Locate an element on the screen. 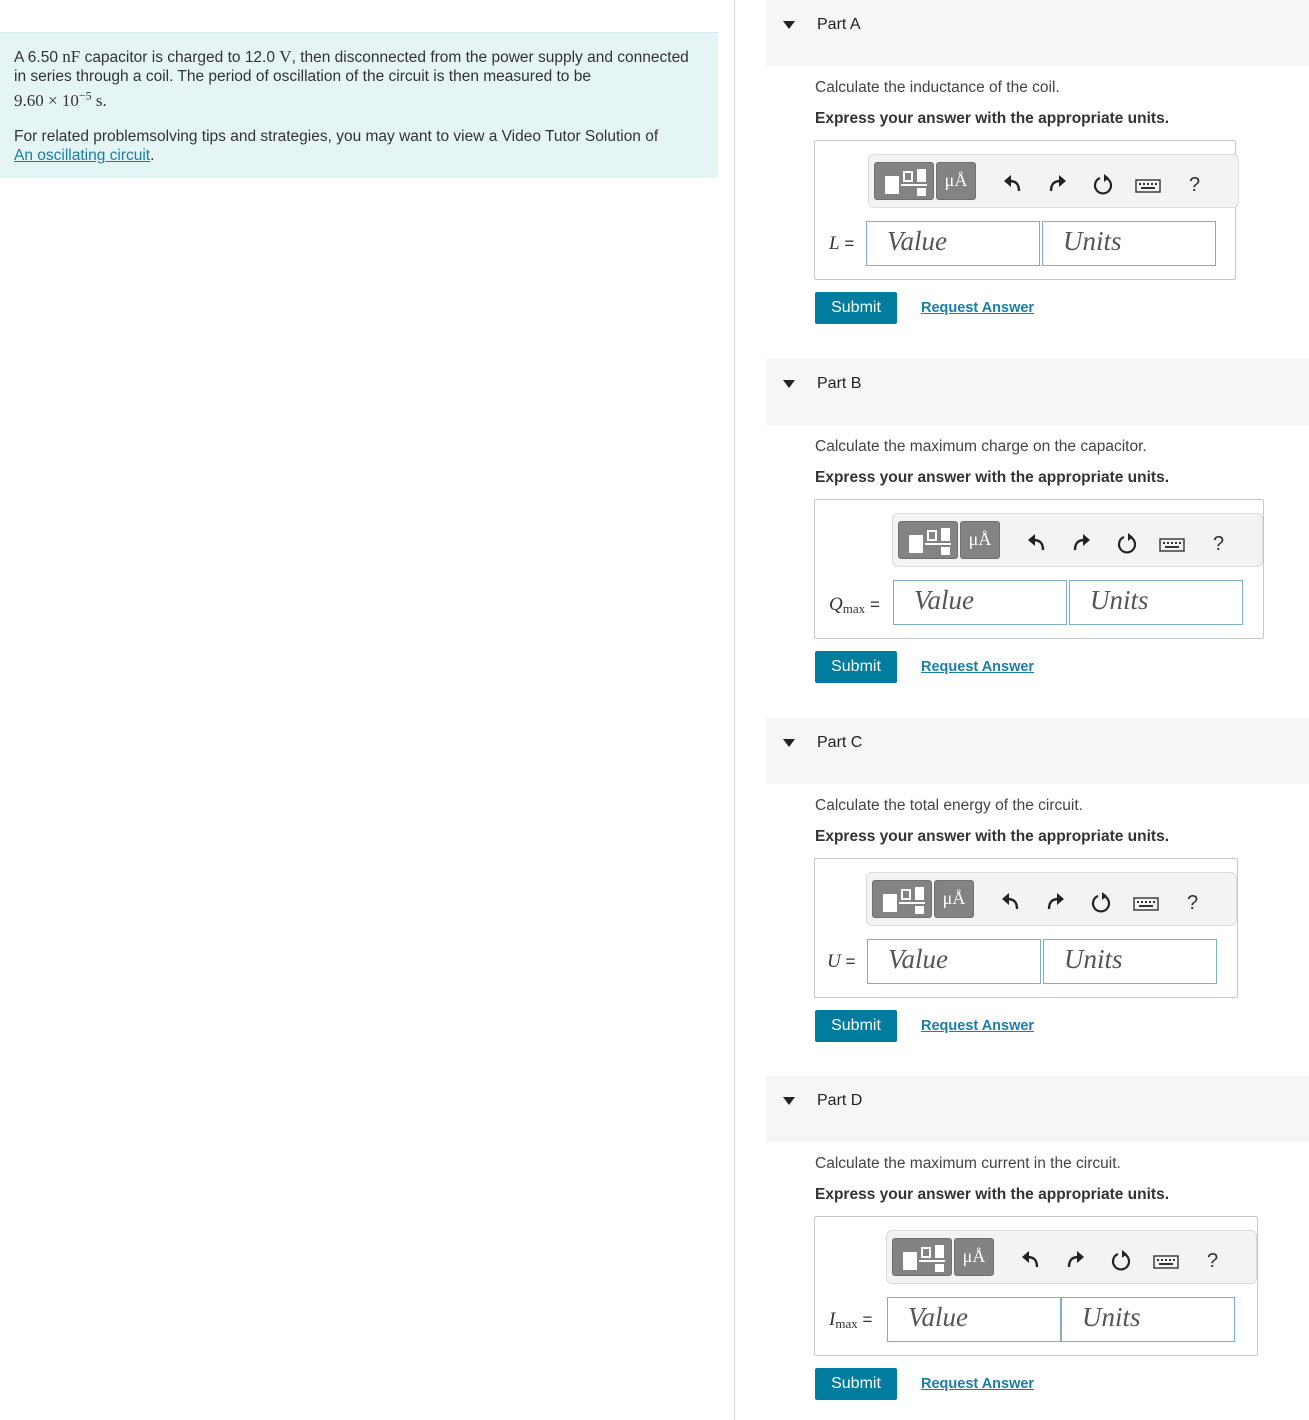 This screenshot has width=1309, height=1420. part-title: Part D is located at coordinates (840, 1100).